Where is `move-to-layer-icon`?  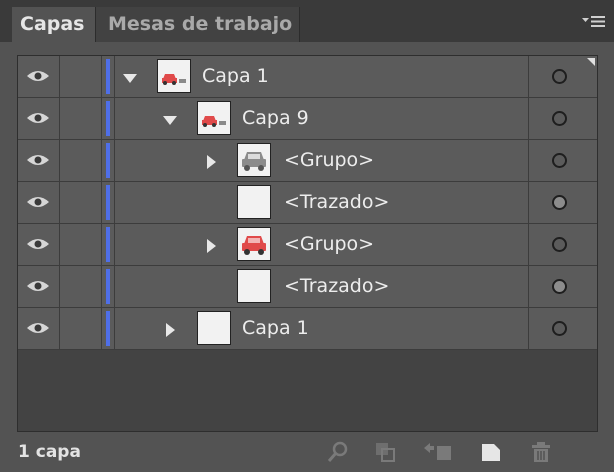 move-to-layer-icon is located at coordinates (437, 452).